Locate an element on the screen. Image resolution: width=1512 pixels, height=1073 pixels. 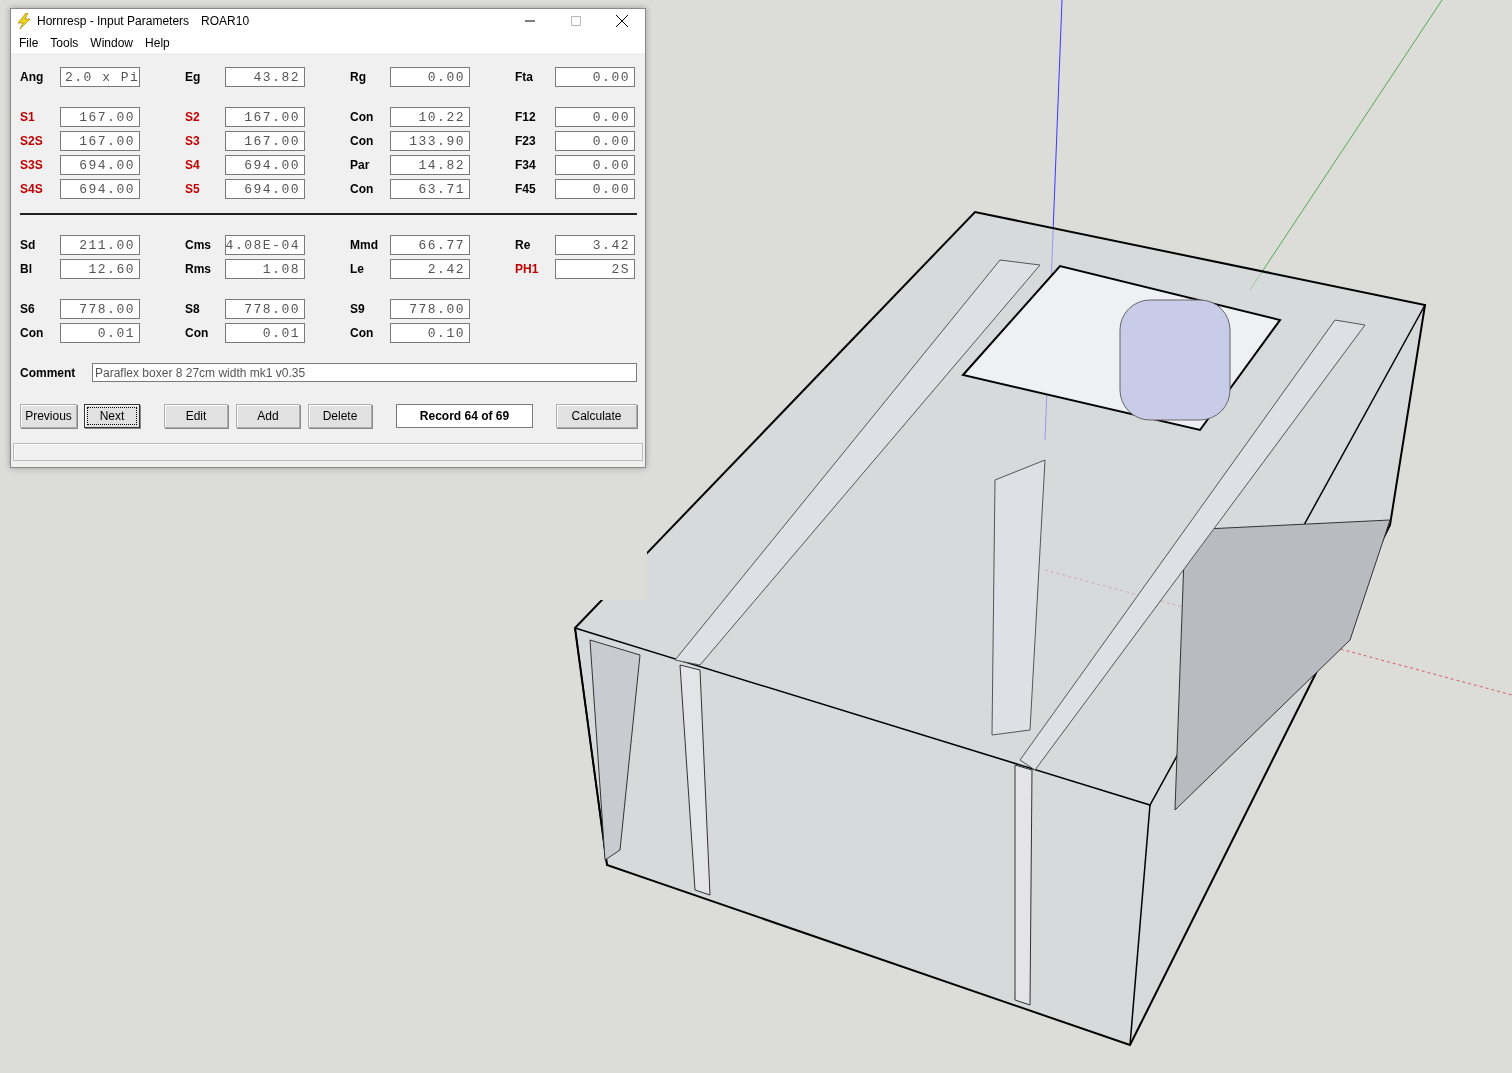
window-title: Hornresp - Input Parameters is located at coordinates (113, 21).